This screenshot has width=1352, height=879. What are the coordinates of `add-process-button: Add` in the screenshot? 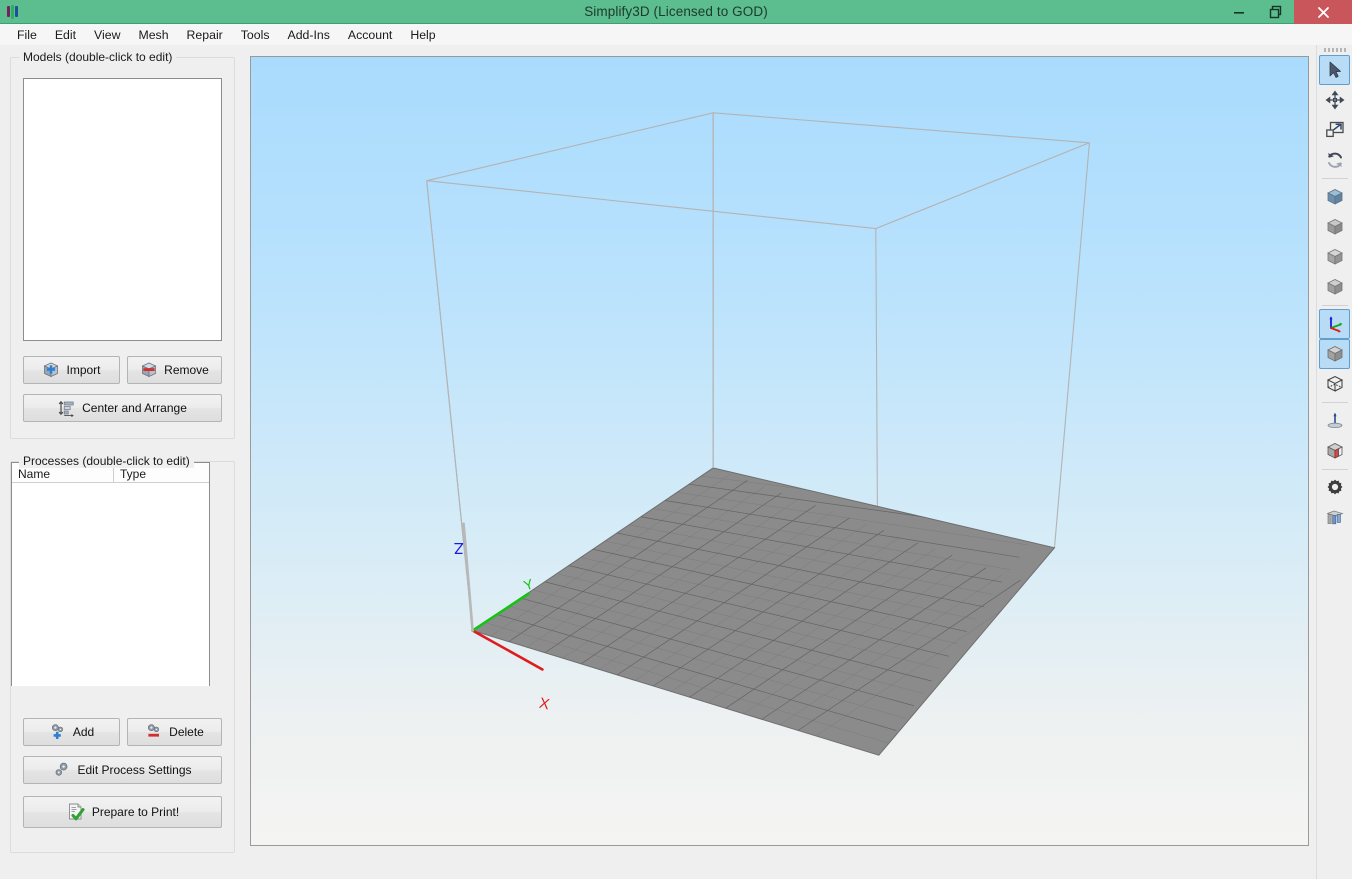 It's located at (71, 732).